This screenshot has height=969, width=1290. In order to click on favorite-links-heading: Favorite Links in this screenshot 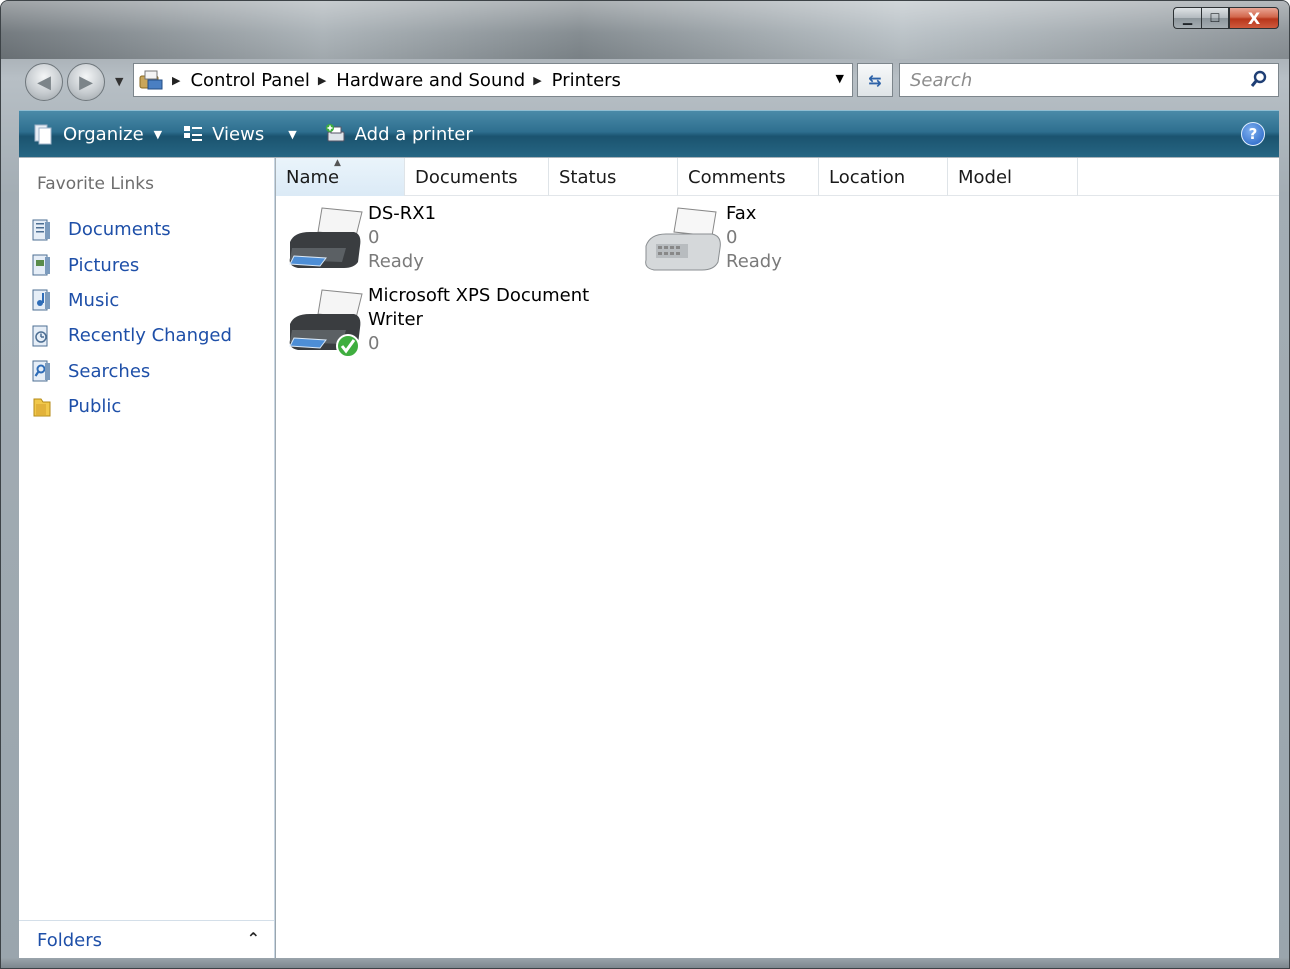, I will do `click(96, 184)`.